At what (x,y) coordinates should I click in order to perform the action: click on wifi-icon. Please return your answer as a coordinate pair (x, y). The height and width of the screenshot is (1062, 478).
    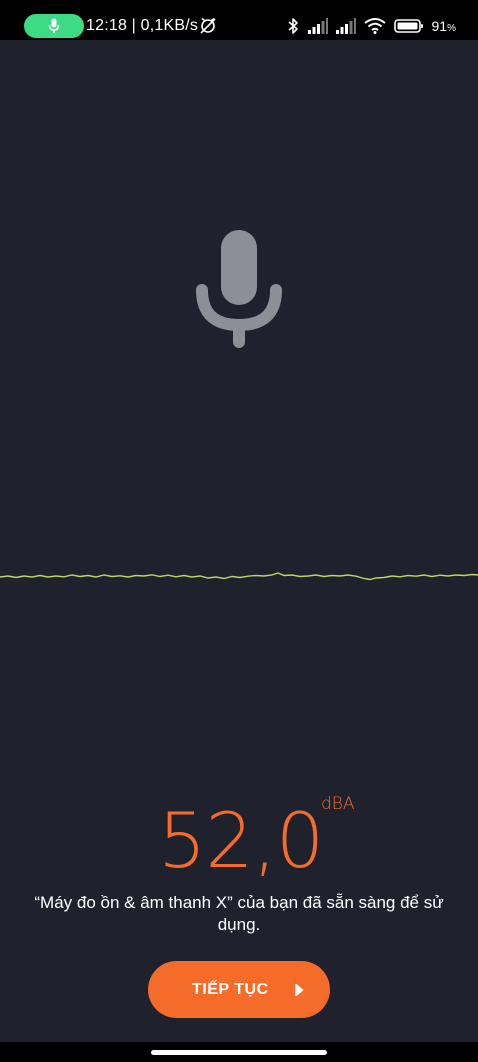
    Looking at the image, I should click on (374, 26).